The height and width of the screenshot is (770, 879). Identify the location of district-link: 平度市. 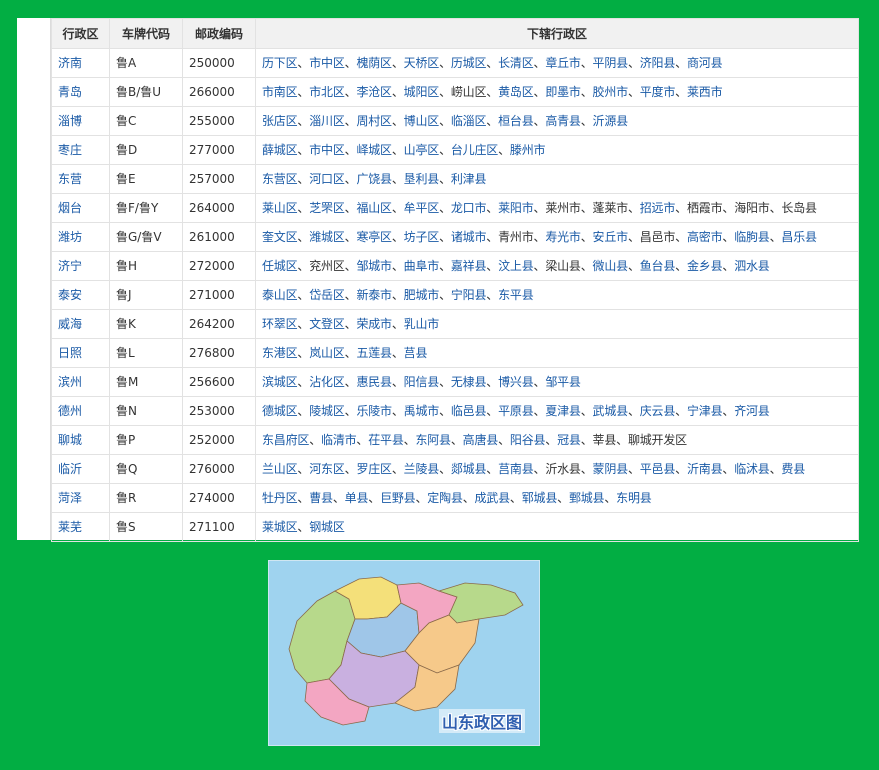
(658, 92).